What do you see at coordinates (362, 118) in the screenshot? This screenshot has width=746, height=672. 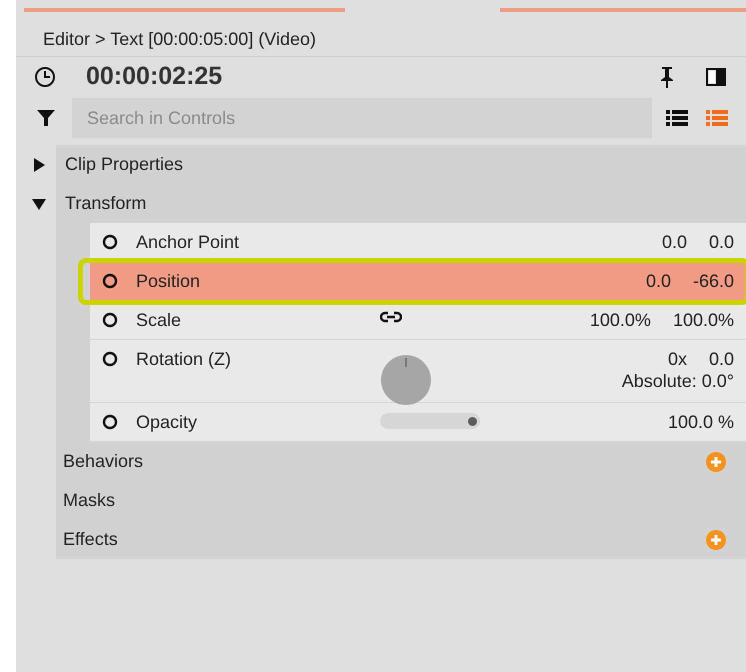 I see `search-field: Search in Controls` at bounding box center [362, 118].